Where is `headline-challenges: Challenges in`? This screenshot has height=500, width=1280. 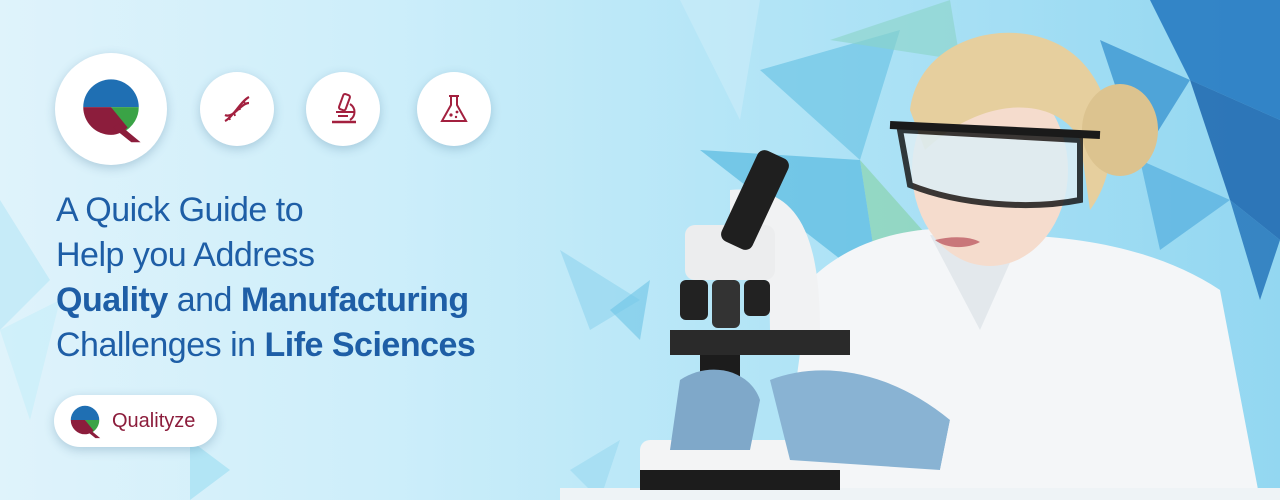 headline-challenges: Challenges in is located at coordinates (160, 345).